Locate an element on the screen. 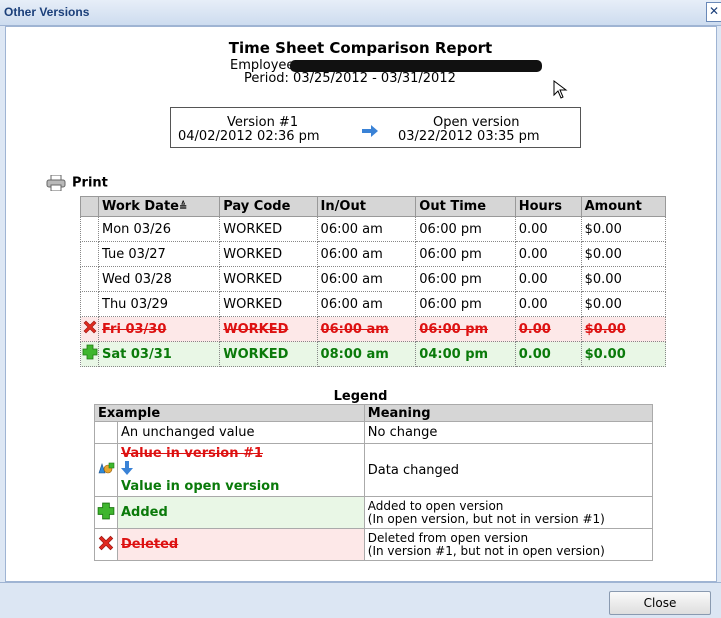  work-date-cell: Sat 03/31 is located at coordinates (159, 354).